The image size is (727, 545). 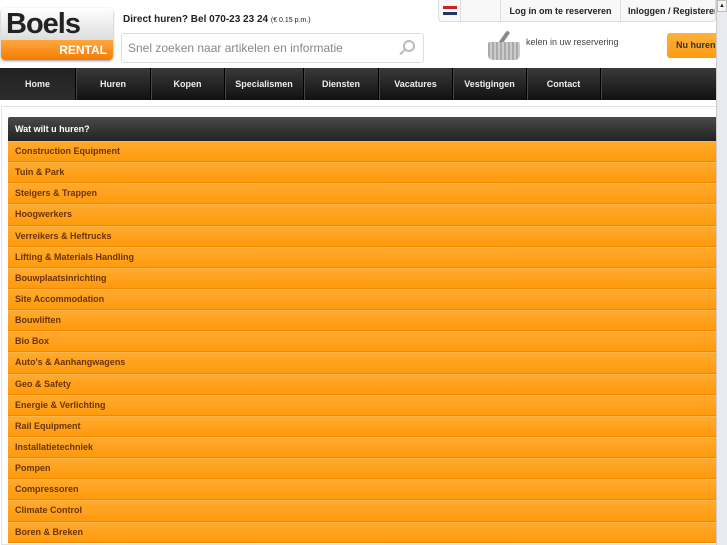 I want to click on scrollbar: ▲, so click(x=721, y=272).